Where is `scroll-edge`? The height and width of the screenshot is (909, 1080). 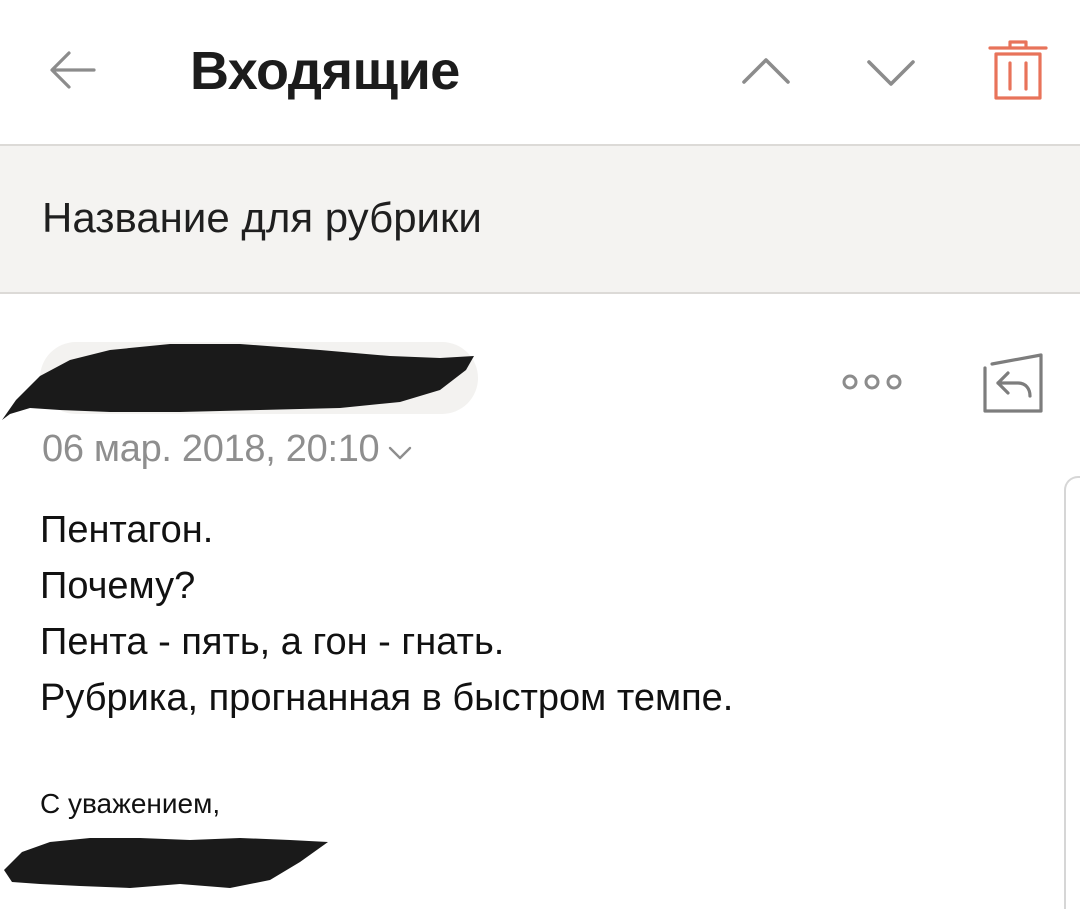
scroll-edge is located at coordinates (1072, 692).